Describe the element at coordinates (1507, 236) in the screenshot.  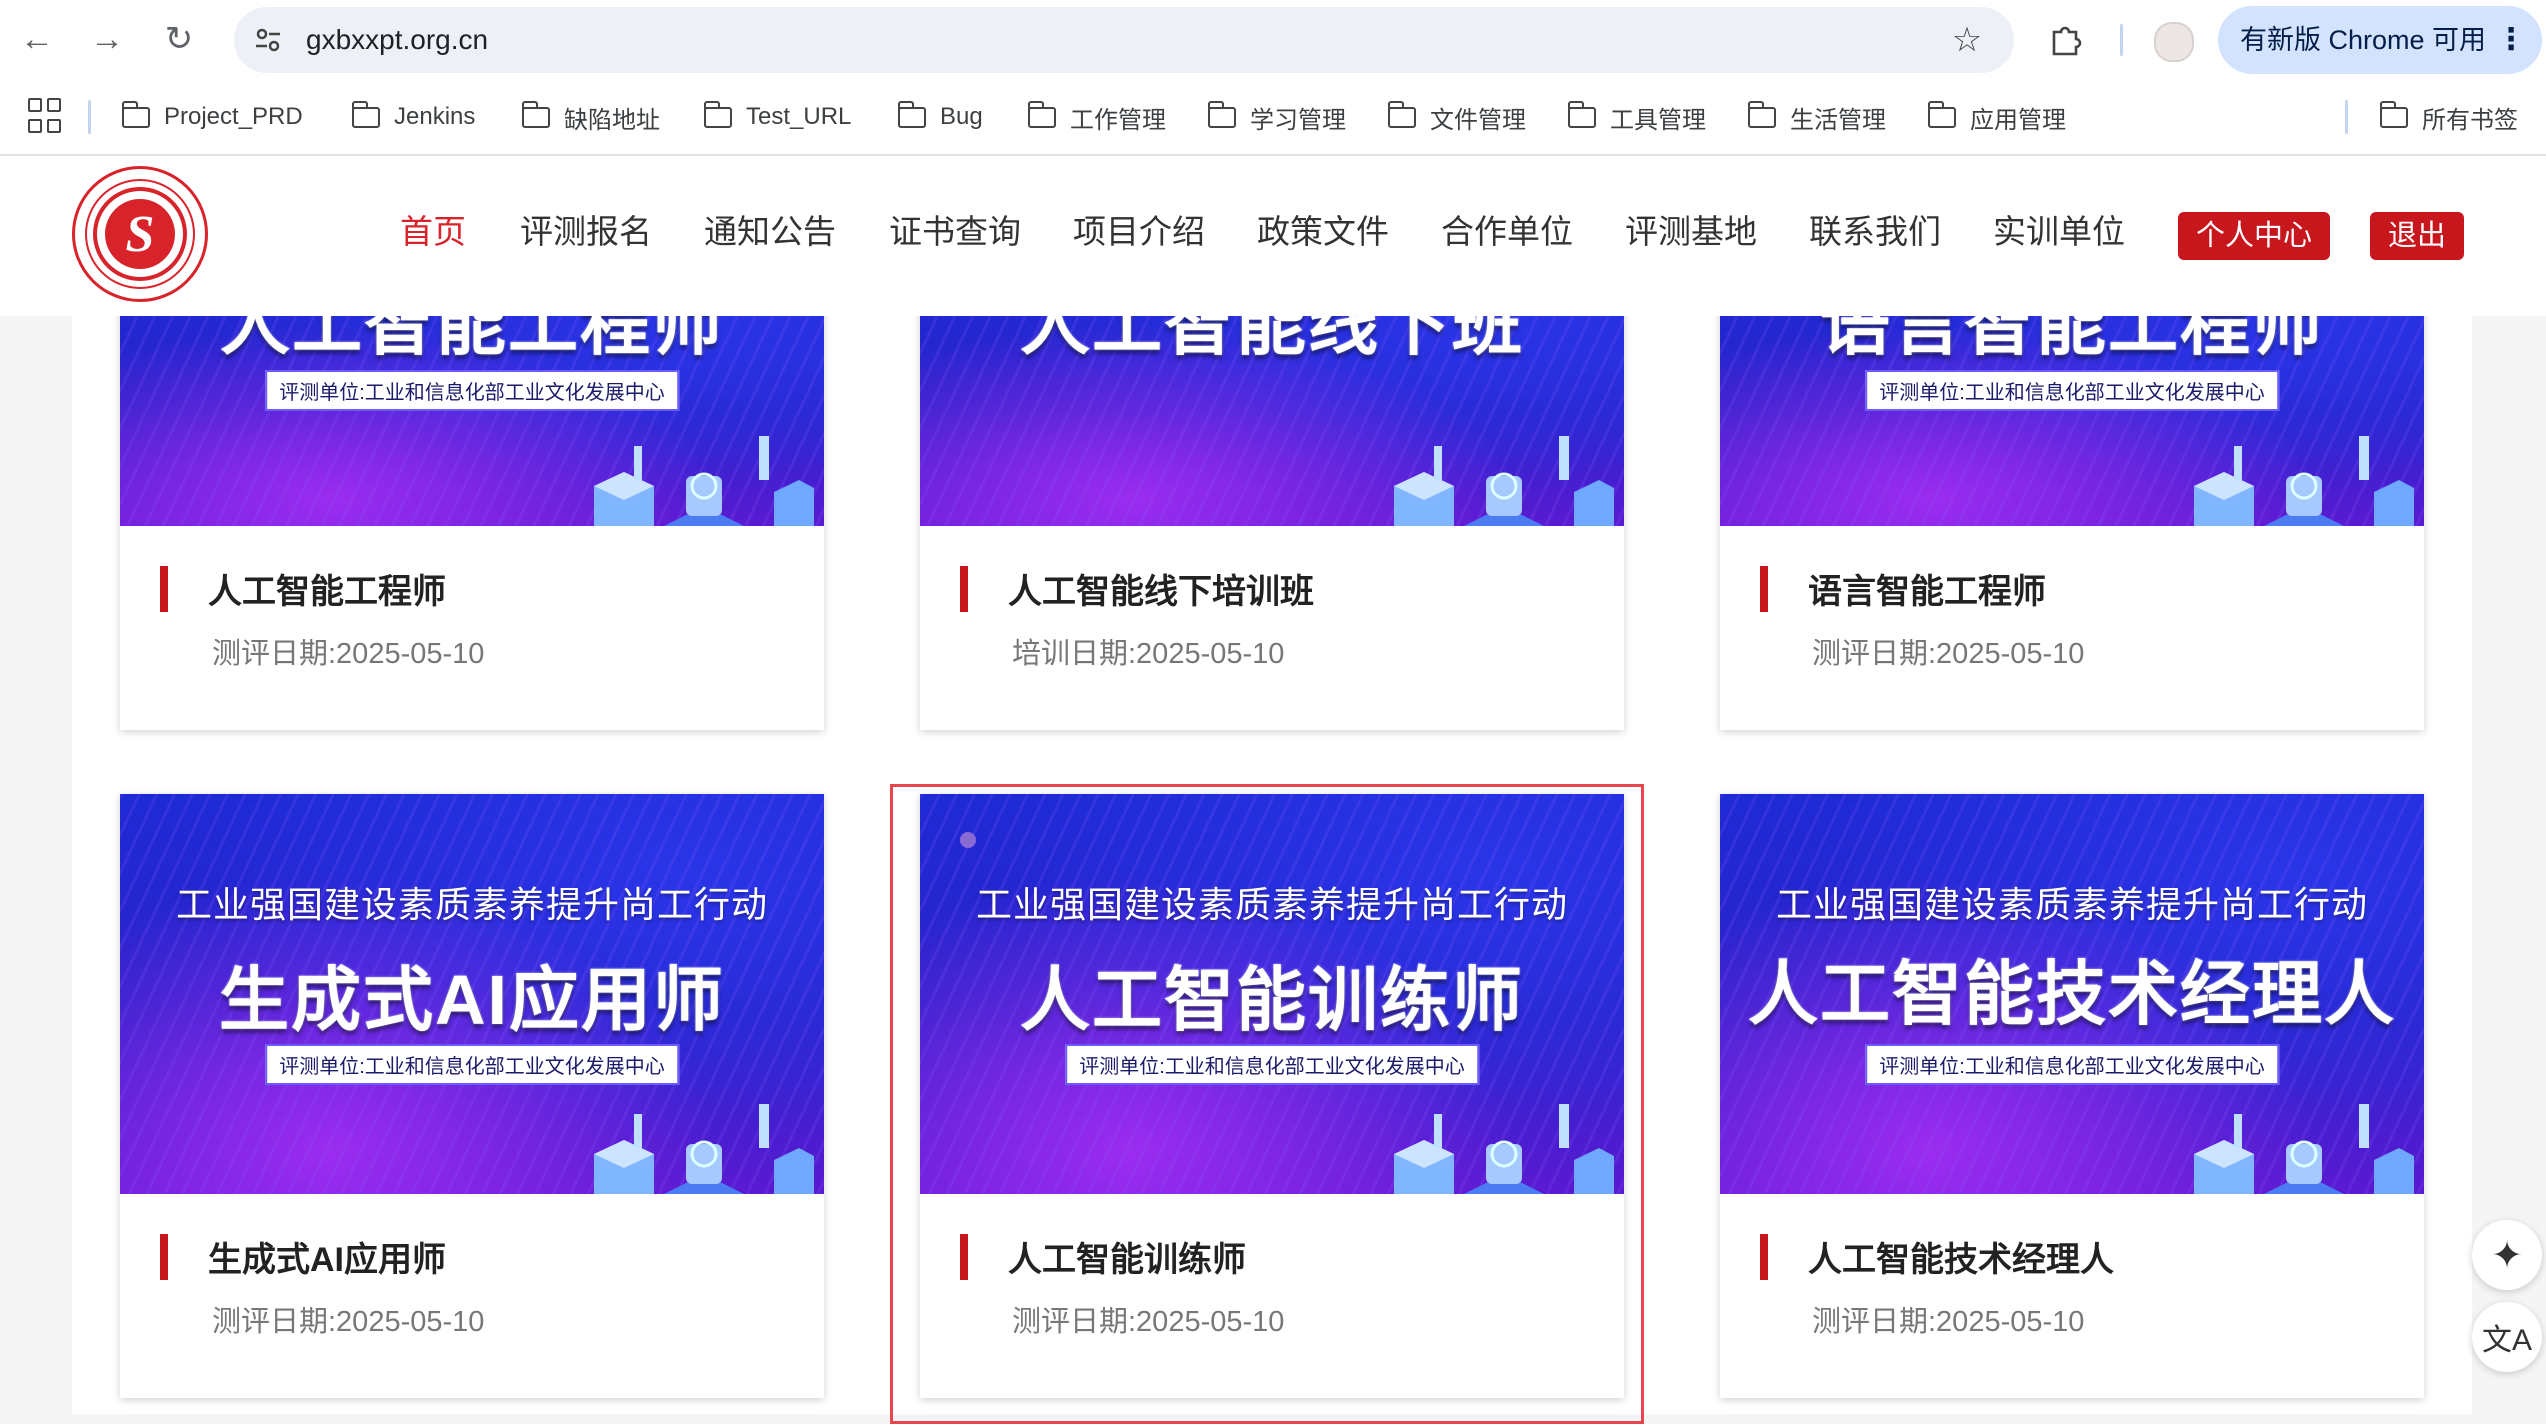
I see `nav-partners: 合作单位` at that location.